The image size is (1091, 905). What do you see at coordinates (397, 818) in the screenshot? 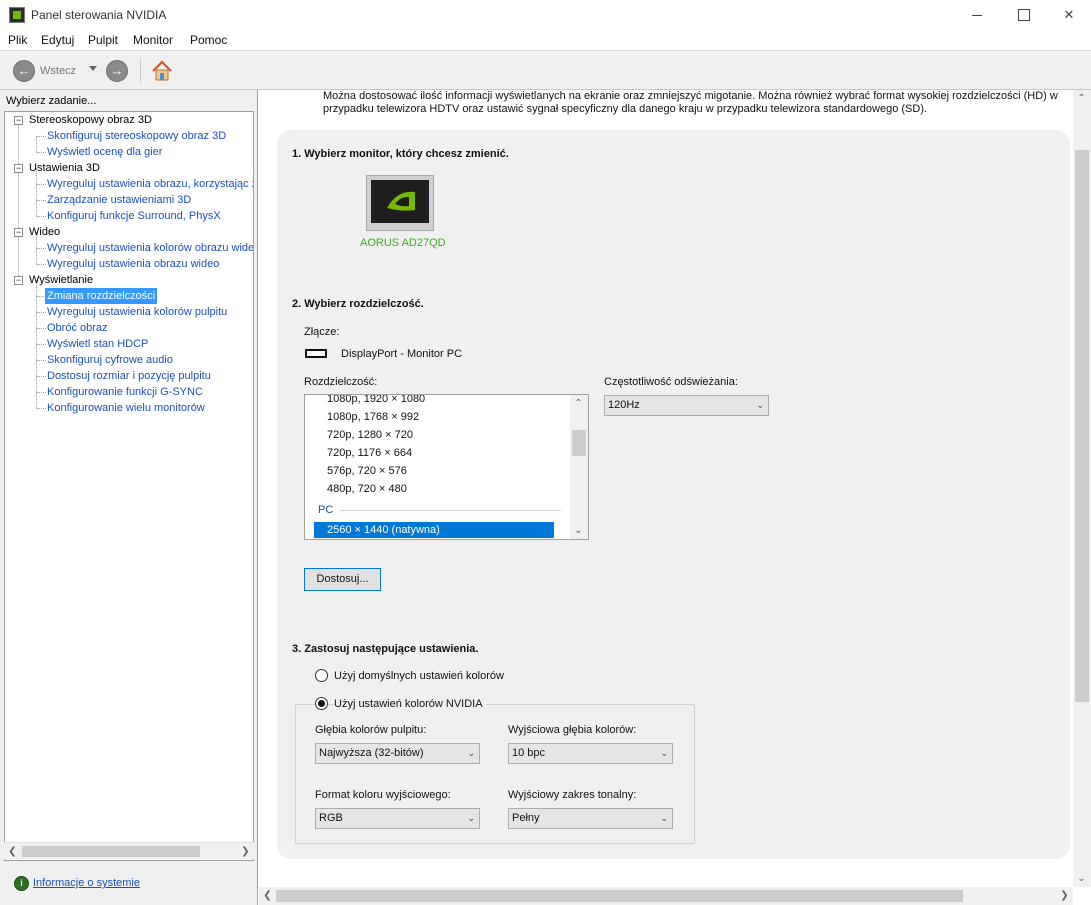
I see `output-format-select: RGB ⌄` at bounding box center [397, 818].